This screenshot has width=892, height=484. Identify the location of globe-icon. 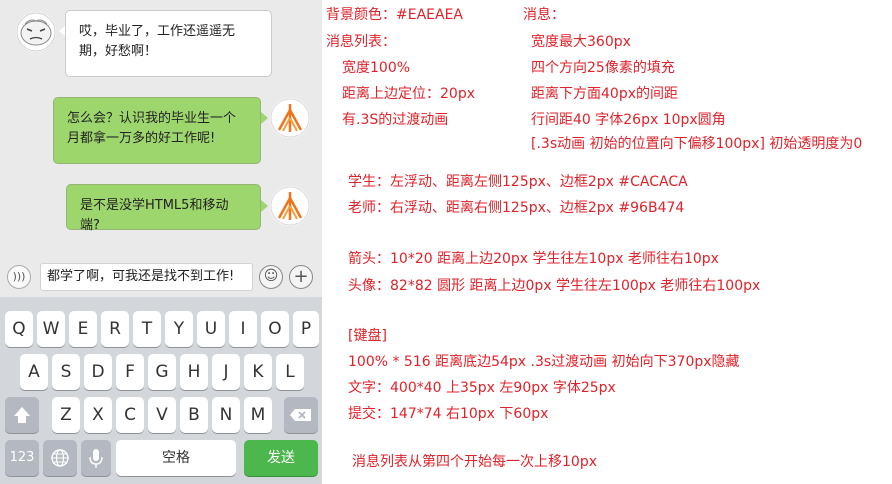
(60, 458).